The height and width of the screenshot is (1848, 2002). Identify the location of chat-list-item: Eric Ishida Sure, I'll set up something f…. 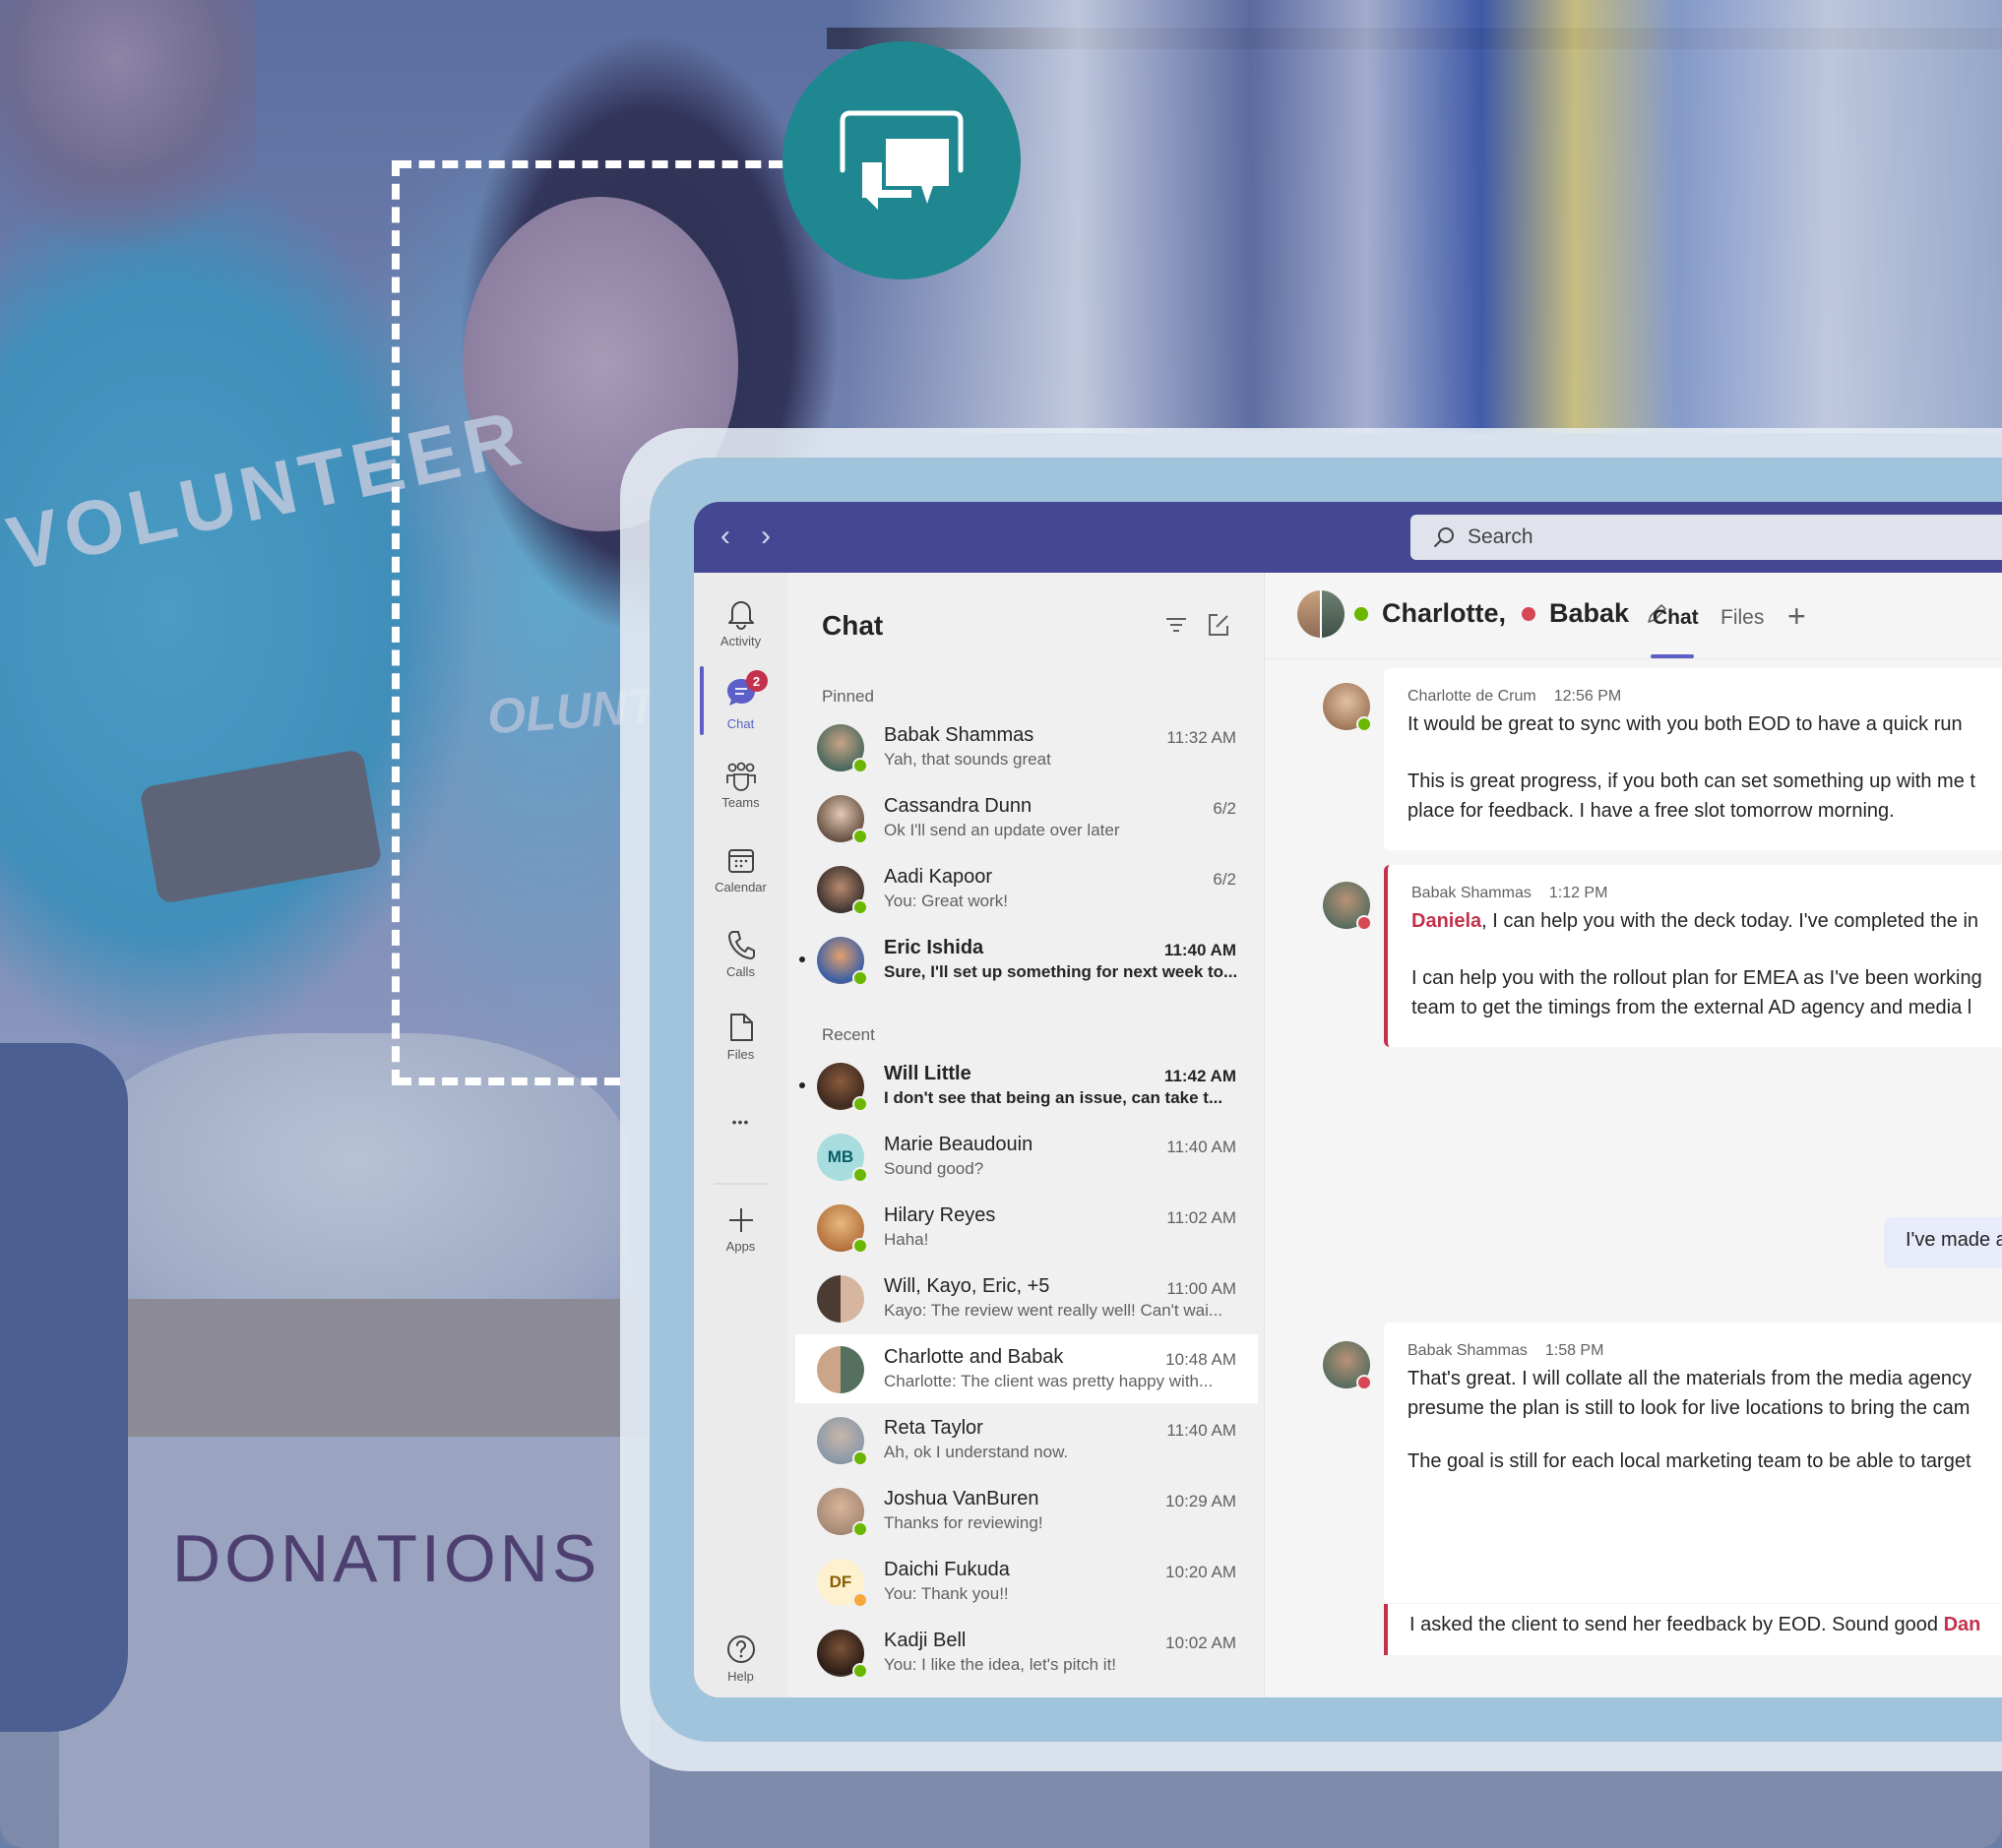
(1026, 959).